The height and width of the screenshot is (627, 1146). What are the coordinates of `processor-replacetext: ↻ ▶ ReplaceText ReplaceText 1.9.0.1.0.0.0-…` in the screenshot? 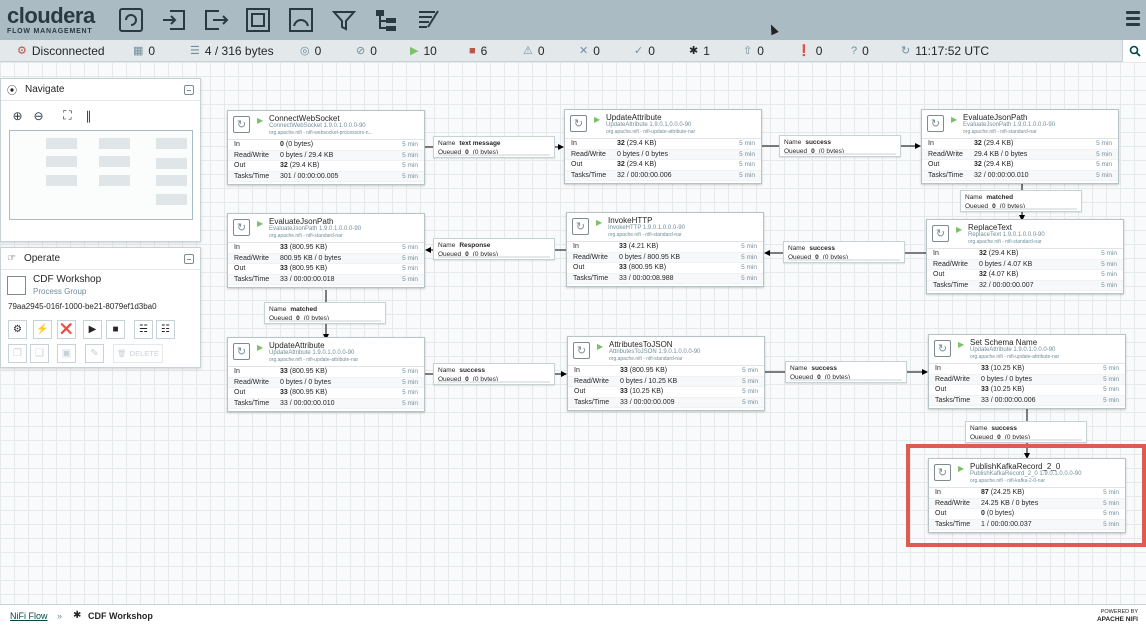 It's located at (1025, 256).